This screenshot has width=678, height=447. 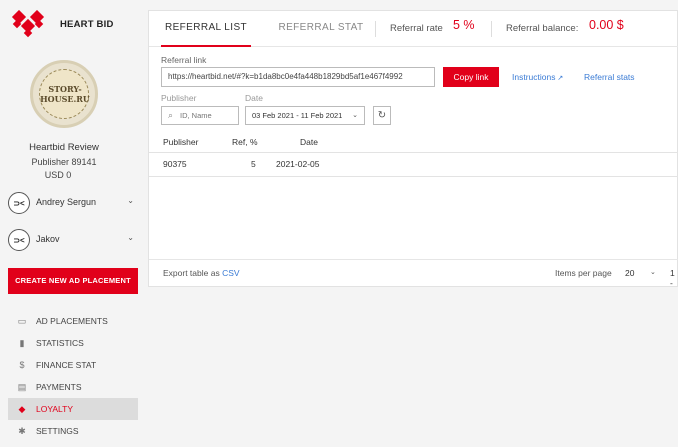 I want to click on column-header-ref: Ref, %, so click(x=245, y=142).